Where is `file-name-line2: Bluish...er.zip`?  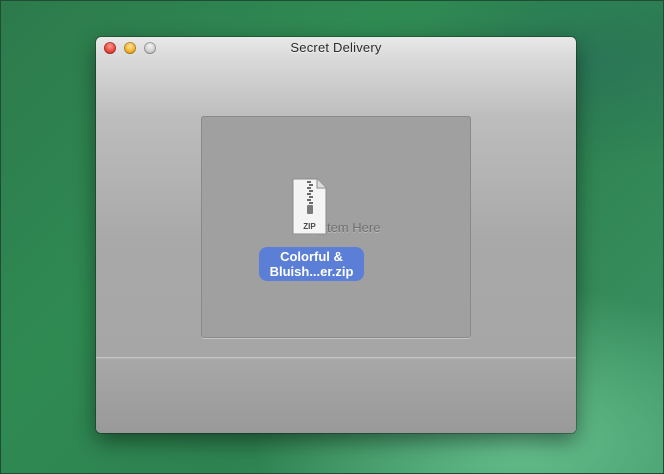 file-name-line2: Bluish...er.zip is located at coordinates (311, 271).